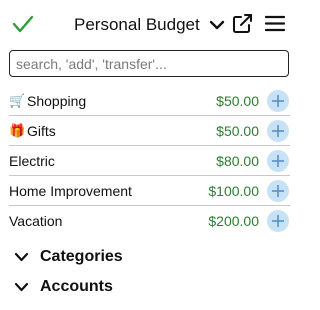  Describe the element at coordinates (137, 24) in the screenshot. I see `page-title: Personal Budget` at that location.